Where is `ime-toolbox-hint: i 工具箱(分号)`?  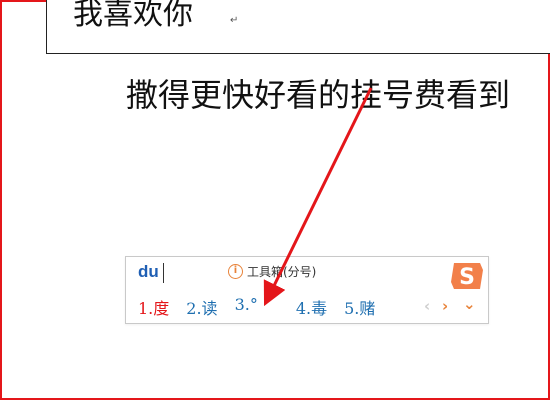
ime-toolbox-hint: i 工具箱(分号) is located at coordinates (272, 271).